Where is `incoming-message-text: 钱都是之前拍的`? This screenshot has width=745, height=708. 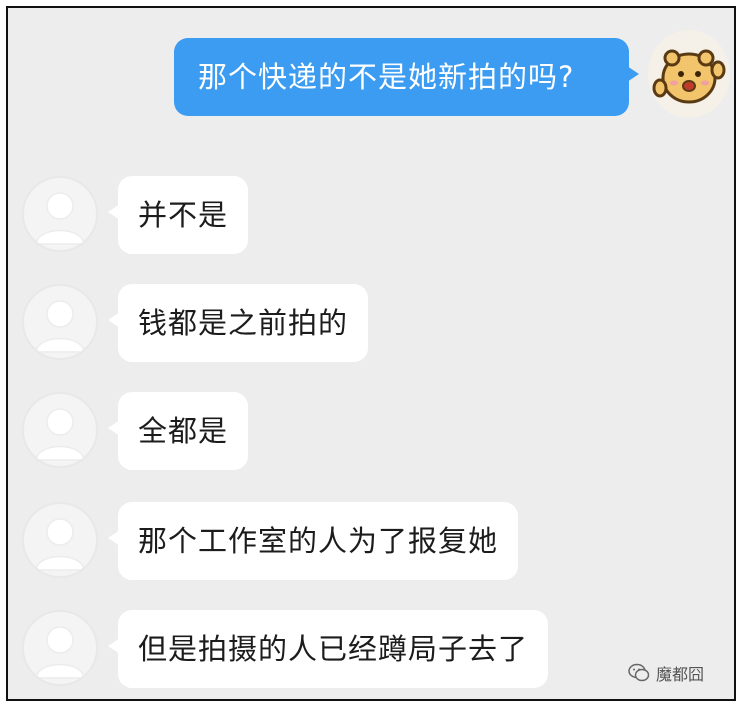
incoming-message-text: 钱都是之前拍的 is located at coordinates (243, 323).